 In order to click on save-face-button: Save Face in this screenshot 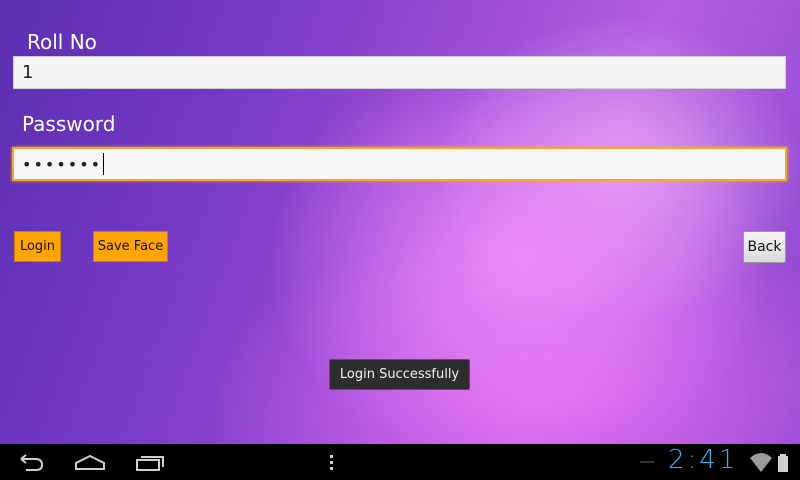, I will do `click(130, 246)`.